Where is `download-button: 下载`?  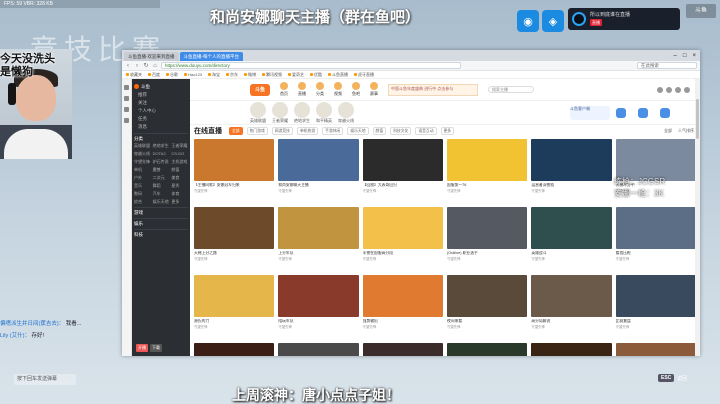
download-button: 下载 is located at coordinates (156, 348).